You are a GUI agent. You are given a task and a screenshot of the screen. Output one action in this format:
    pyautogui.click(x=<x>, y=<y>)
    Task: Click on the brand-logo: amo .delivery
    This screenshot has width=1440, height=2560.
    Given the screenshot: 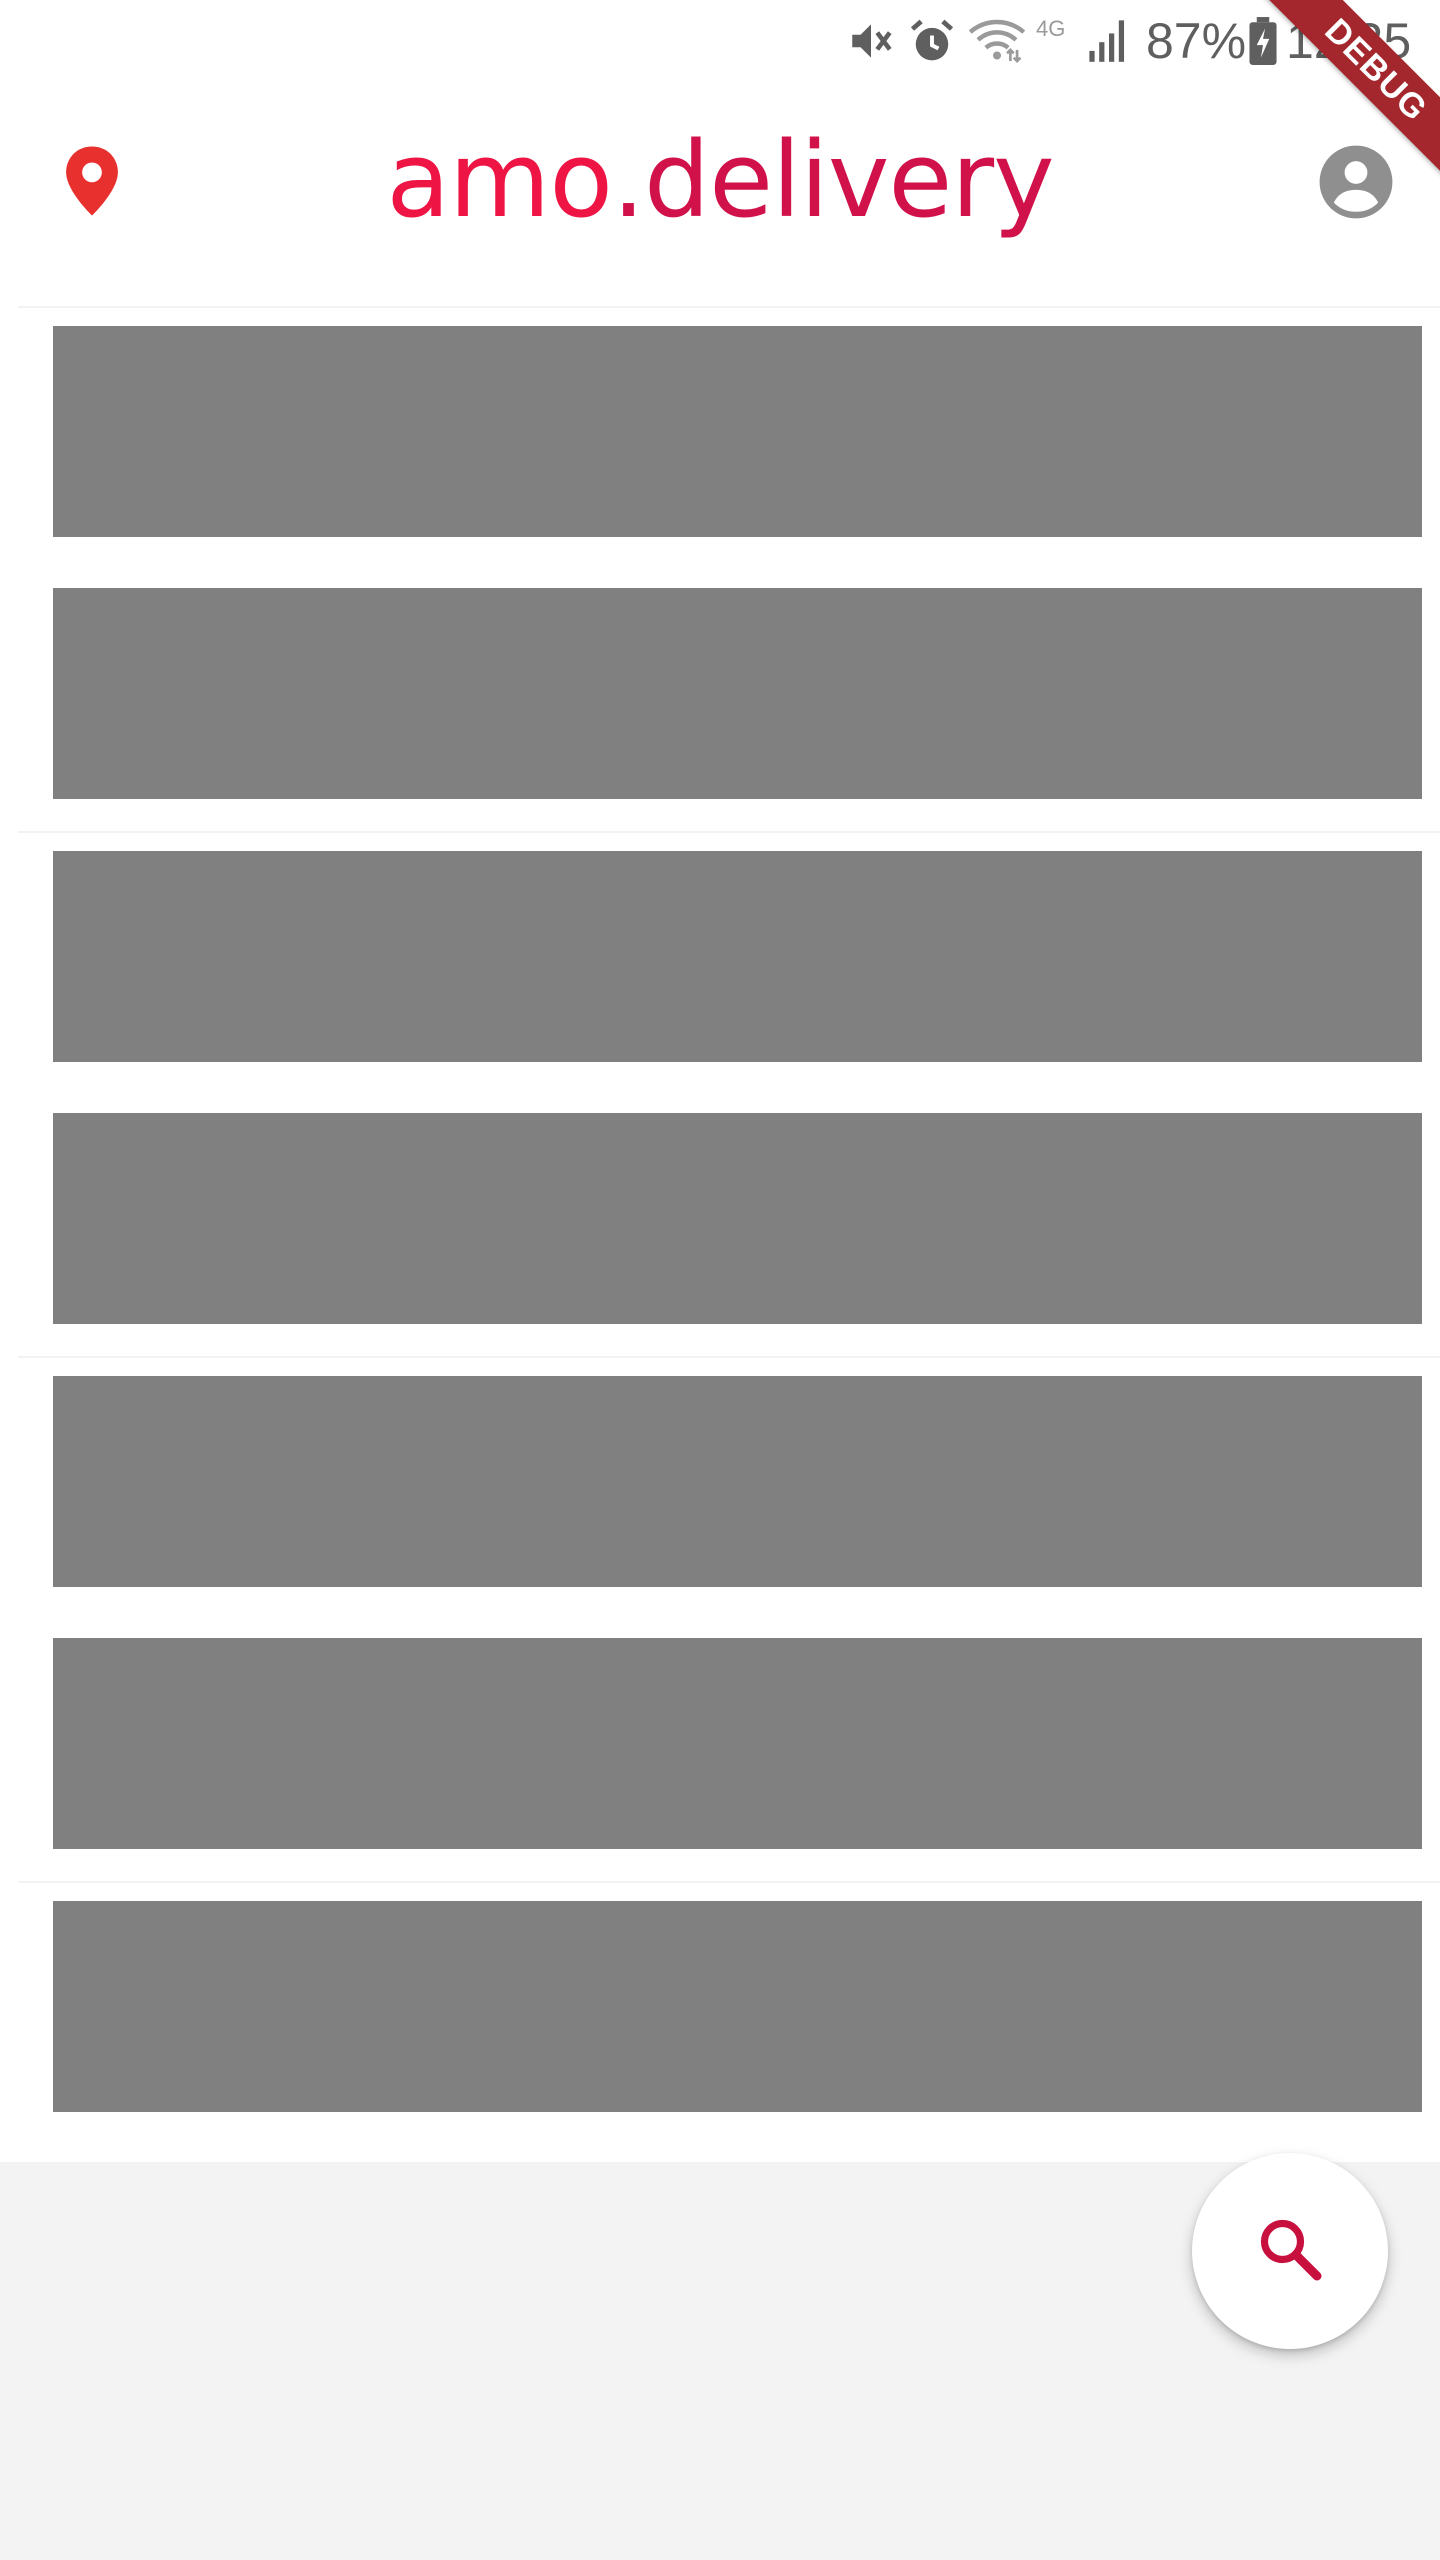 What is the action you would take?
    pyautogui.click(x=720, y=180)
    